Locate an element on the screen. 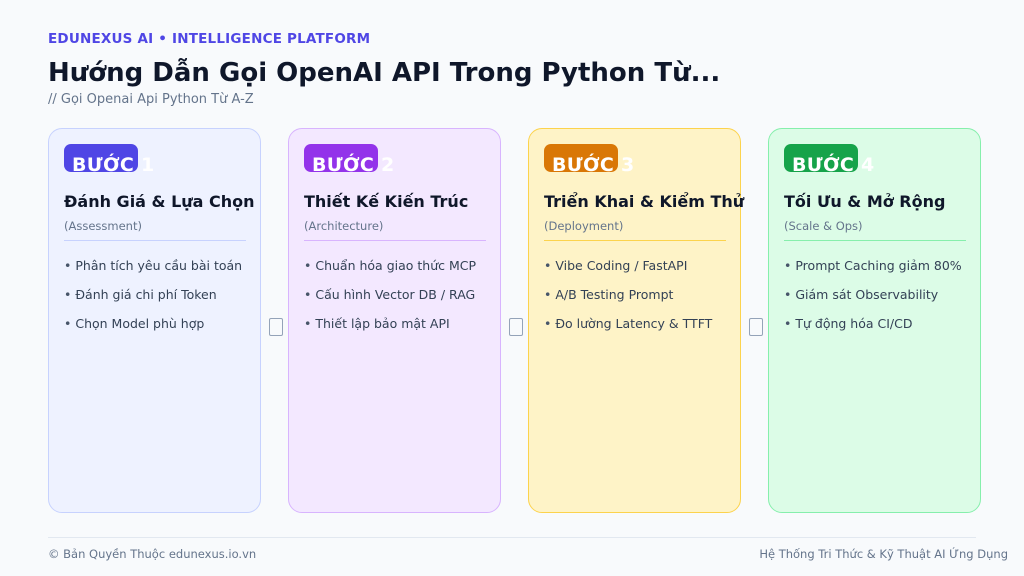  step-title-2: Thiết Kế Kiến Trúc is located at coordinates (386, 201).